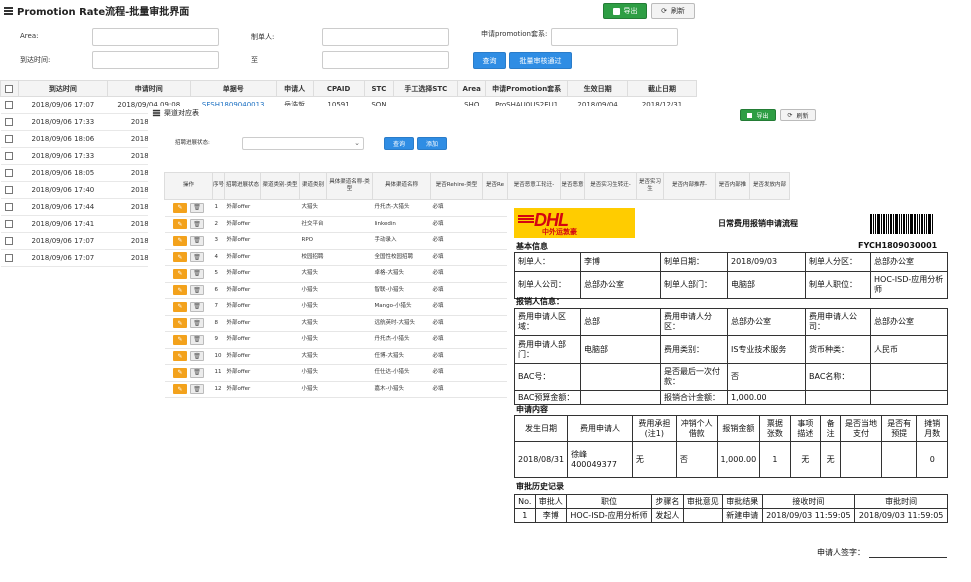 The height and width of the screenshot is (582, 971). Describe the element at coordinates (532, 409) in the screenshot. I see `section-content: 申请内容` at that location.